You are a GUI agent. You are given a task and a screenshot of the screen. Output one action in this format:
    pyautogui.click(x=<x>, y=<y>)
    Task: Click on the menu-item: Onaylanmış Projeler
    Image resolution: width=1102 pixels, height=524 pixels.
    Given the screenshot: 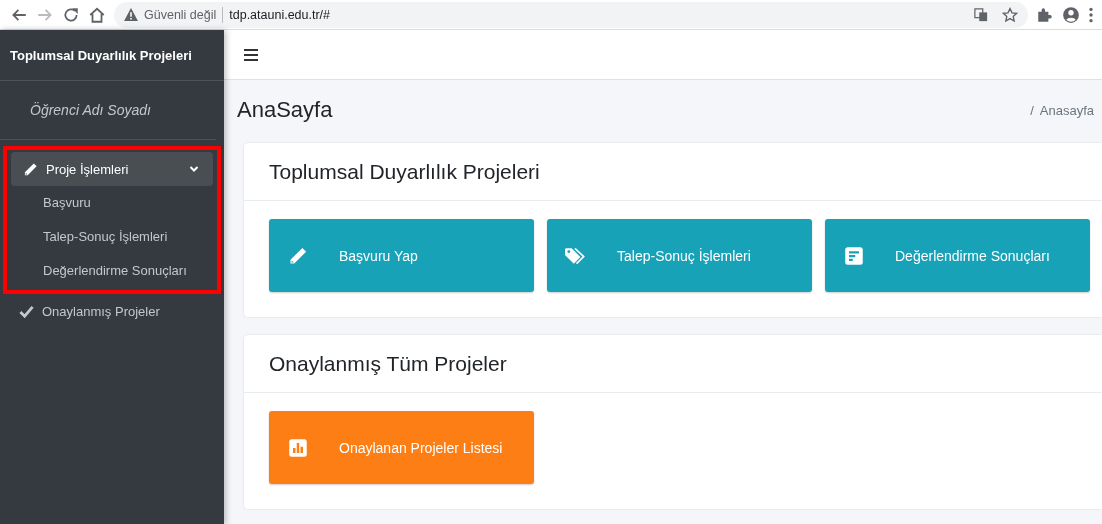 What is the action you would take?
    pyautogui.click(x=112, y=311)
    